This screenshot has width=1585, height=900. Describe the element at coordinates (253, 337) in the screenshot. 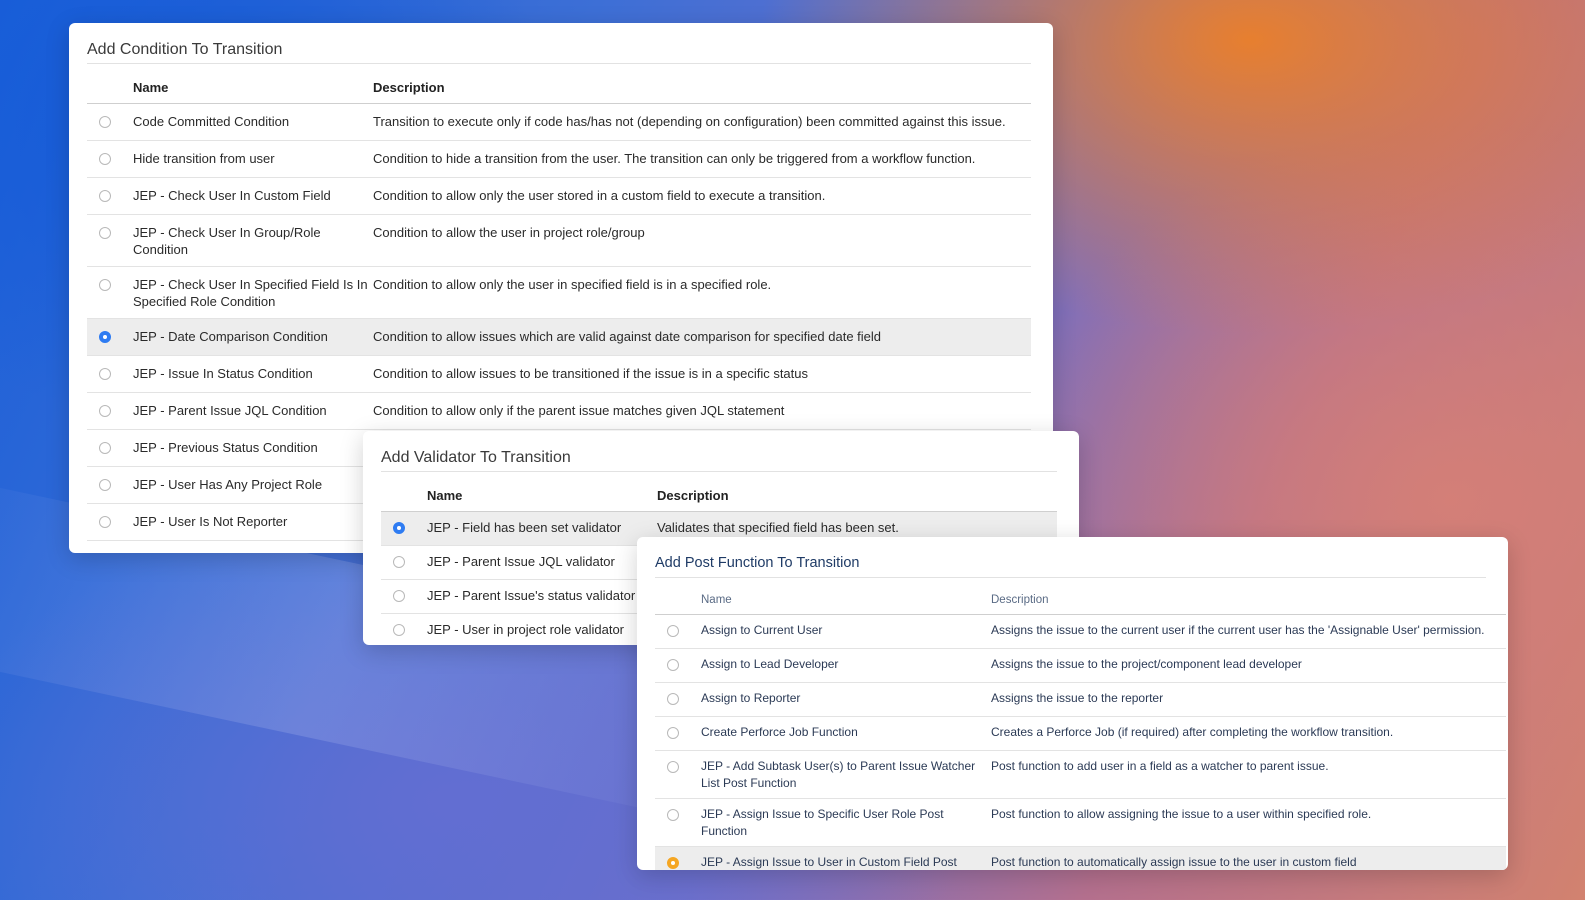

I see `row-name: JEP - Date Comparison Condition` at that location.